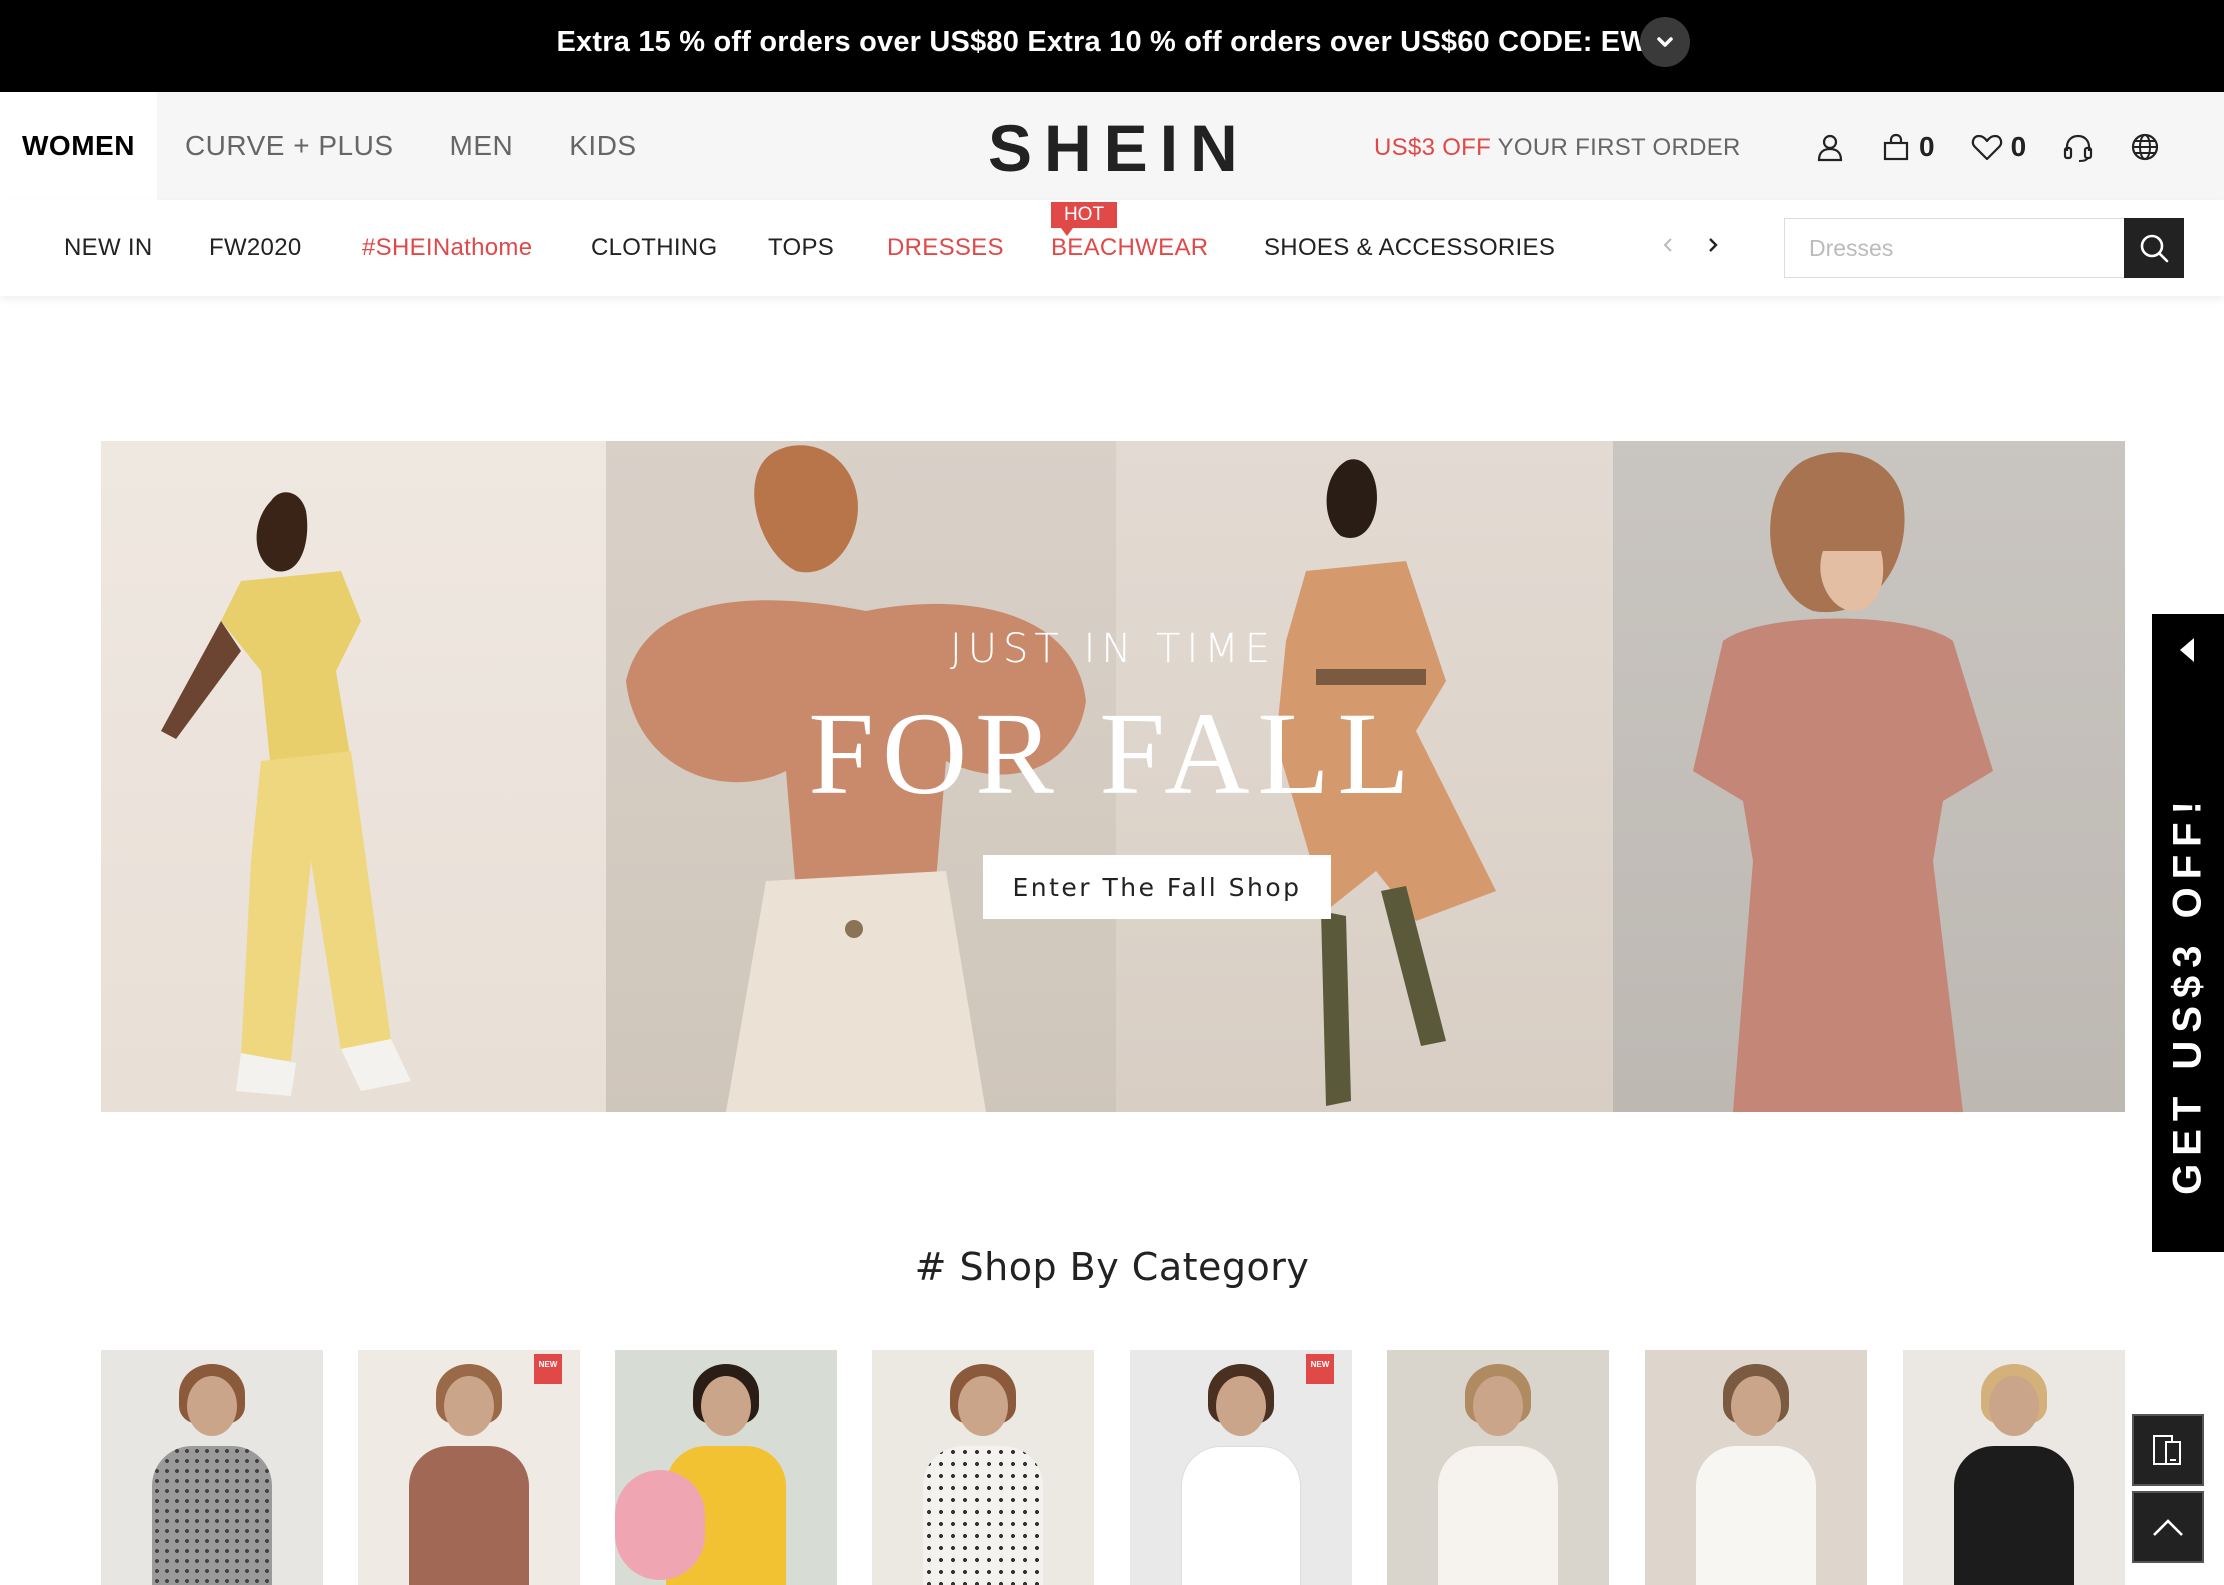  I want to click on category-card-skirts, so click(1756, 1467).